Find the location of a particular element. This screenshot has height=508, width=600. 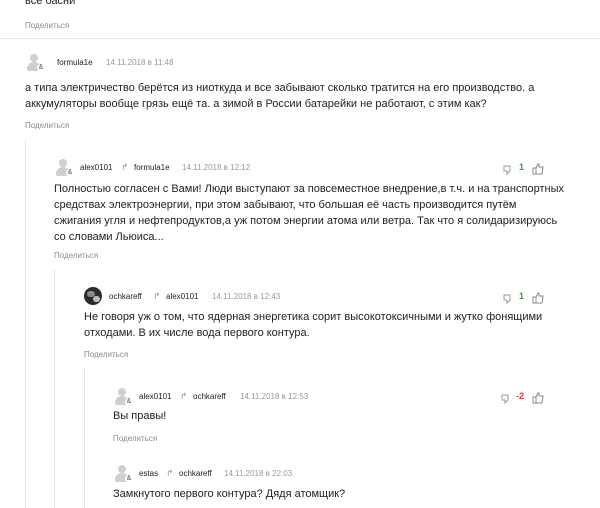

comment-date: 14.11.2018 в 22:03 is located at coordinates (258, 473).